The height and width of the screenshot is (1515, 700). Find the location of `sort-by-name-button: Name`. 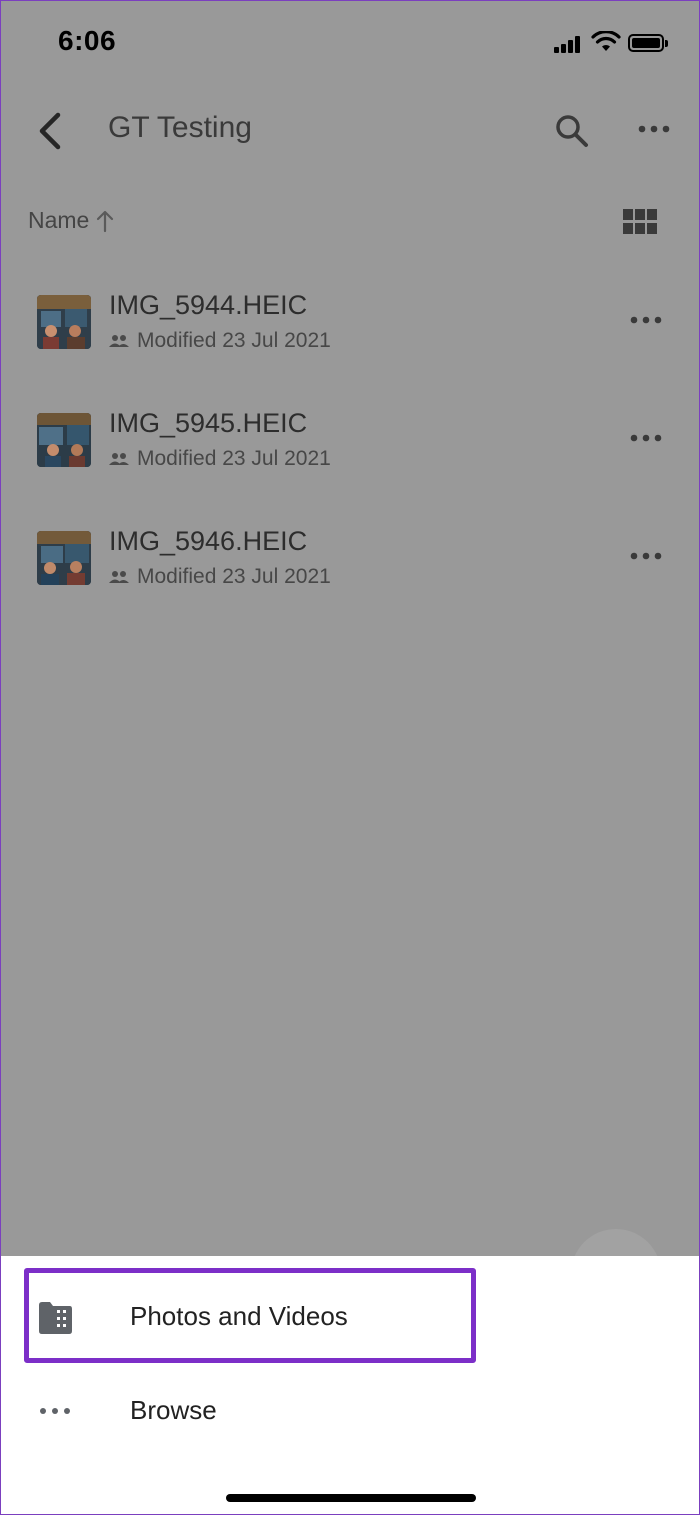

sort-by-name-button: Name is located at coordinates (71, 220).